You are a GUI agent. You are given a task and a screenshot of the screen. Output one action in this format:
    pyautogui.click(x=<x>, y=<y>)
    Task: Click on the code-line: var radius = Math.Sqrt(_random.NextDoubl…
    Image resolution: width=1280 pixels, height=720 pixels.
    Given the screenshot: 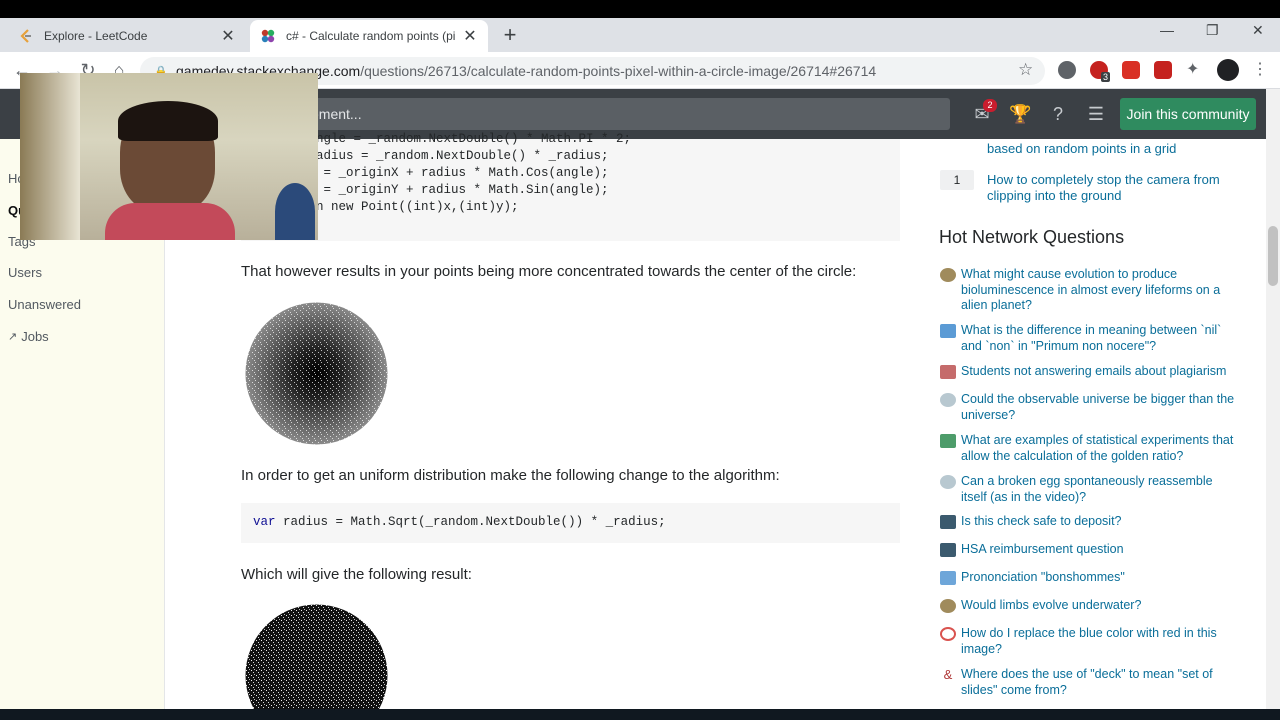 What is the action you would take?
    pyautogui.click(x=459, y=522)
    